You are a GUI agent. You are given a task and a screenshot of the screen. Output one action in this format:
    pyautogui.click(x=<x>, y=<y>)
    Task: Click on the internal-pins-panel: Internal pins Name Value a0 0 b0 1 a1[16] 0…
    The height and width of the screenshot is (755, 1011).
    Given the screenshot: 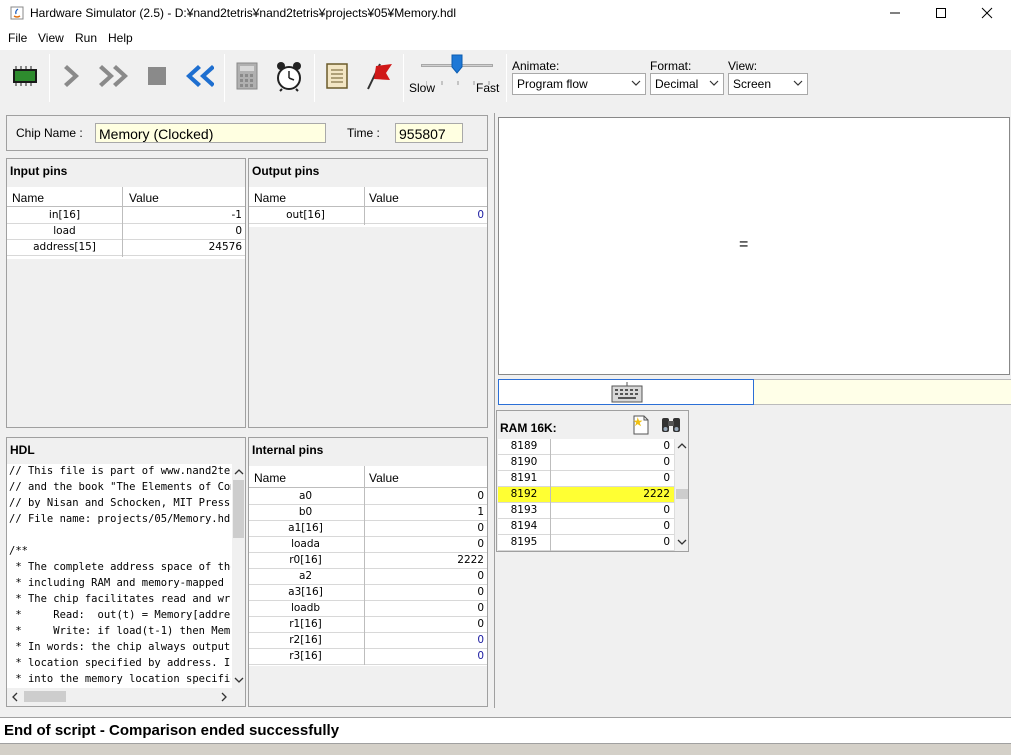 What is the action you would take?
    pyautogui.click(x=368, y=572)
    